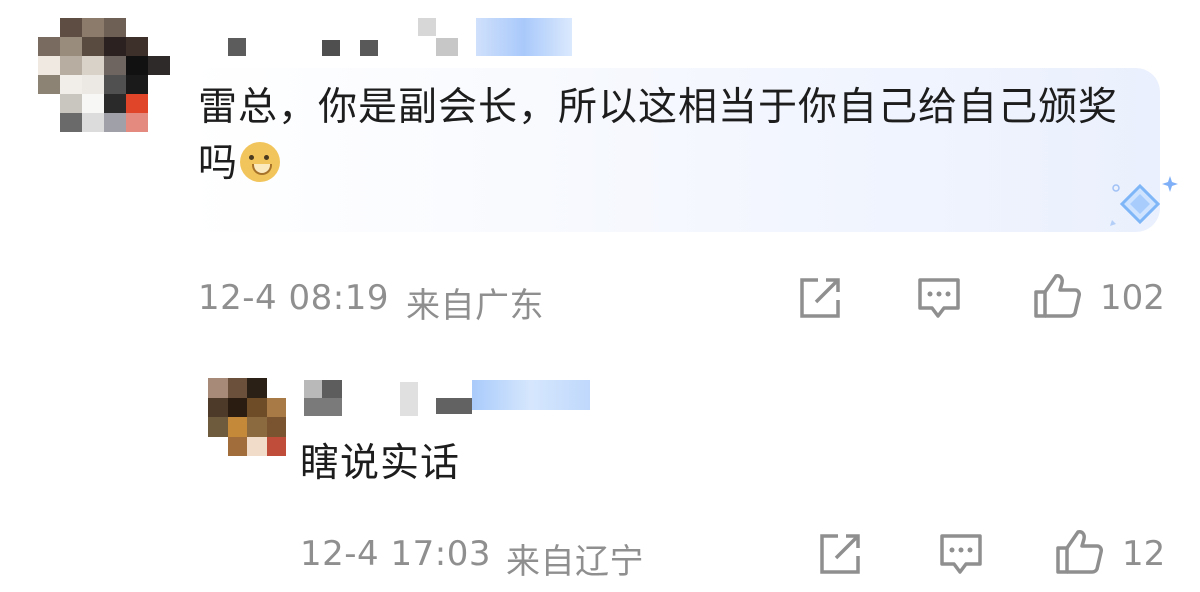  Describe the element at coordinates (395, 554) in the screenshot. I see `reply-timestamp: 12-4 17:03` at that location.